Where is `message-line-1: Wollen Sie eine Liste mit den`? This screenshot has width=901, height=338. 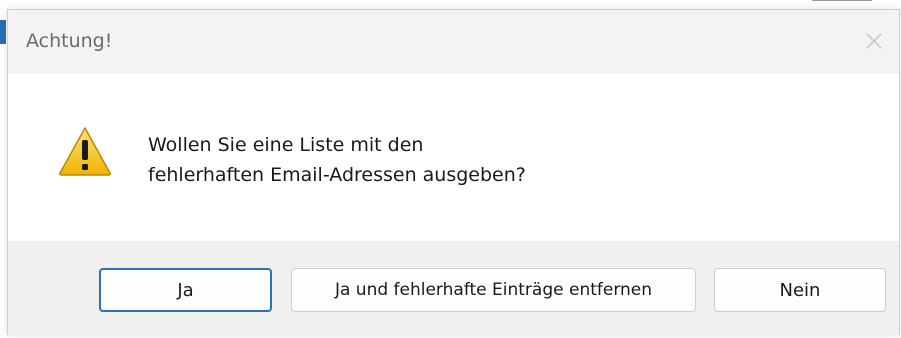
message-line-1: Wollen Sie eine Liste mit den is located at coordinates (286, 145).